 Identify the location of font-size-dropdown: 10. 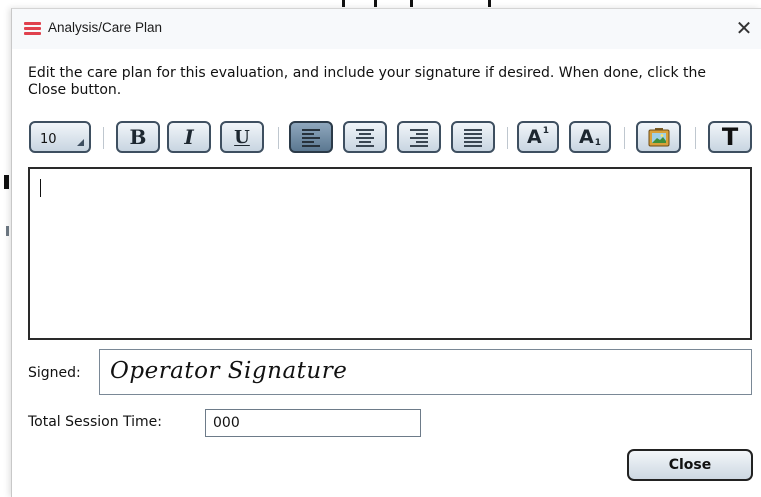
(60, 137).